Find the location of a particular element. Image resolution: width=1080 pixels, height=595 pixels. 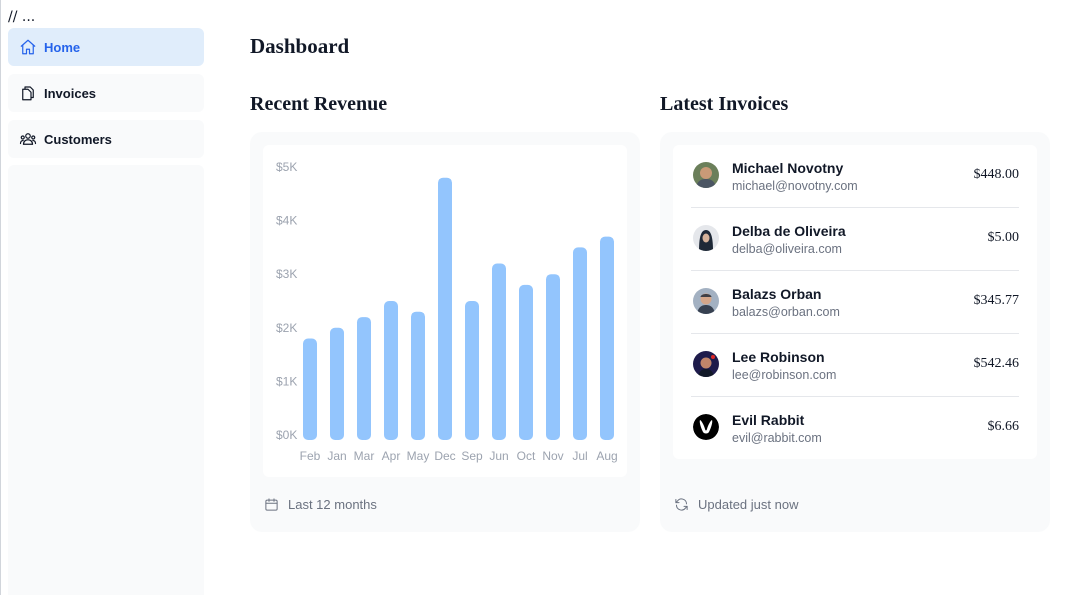

invoices-footer-label: Updated just now is located at coordinates (748, 504).